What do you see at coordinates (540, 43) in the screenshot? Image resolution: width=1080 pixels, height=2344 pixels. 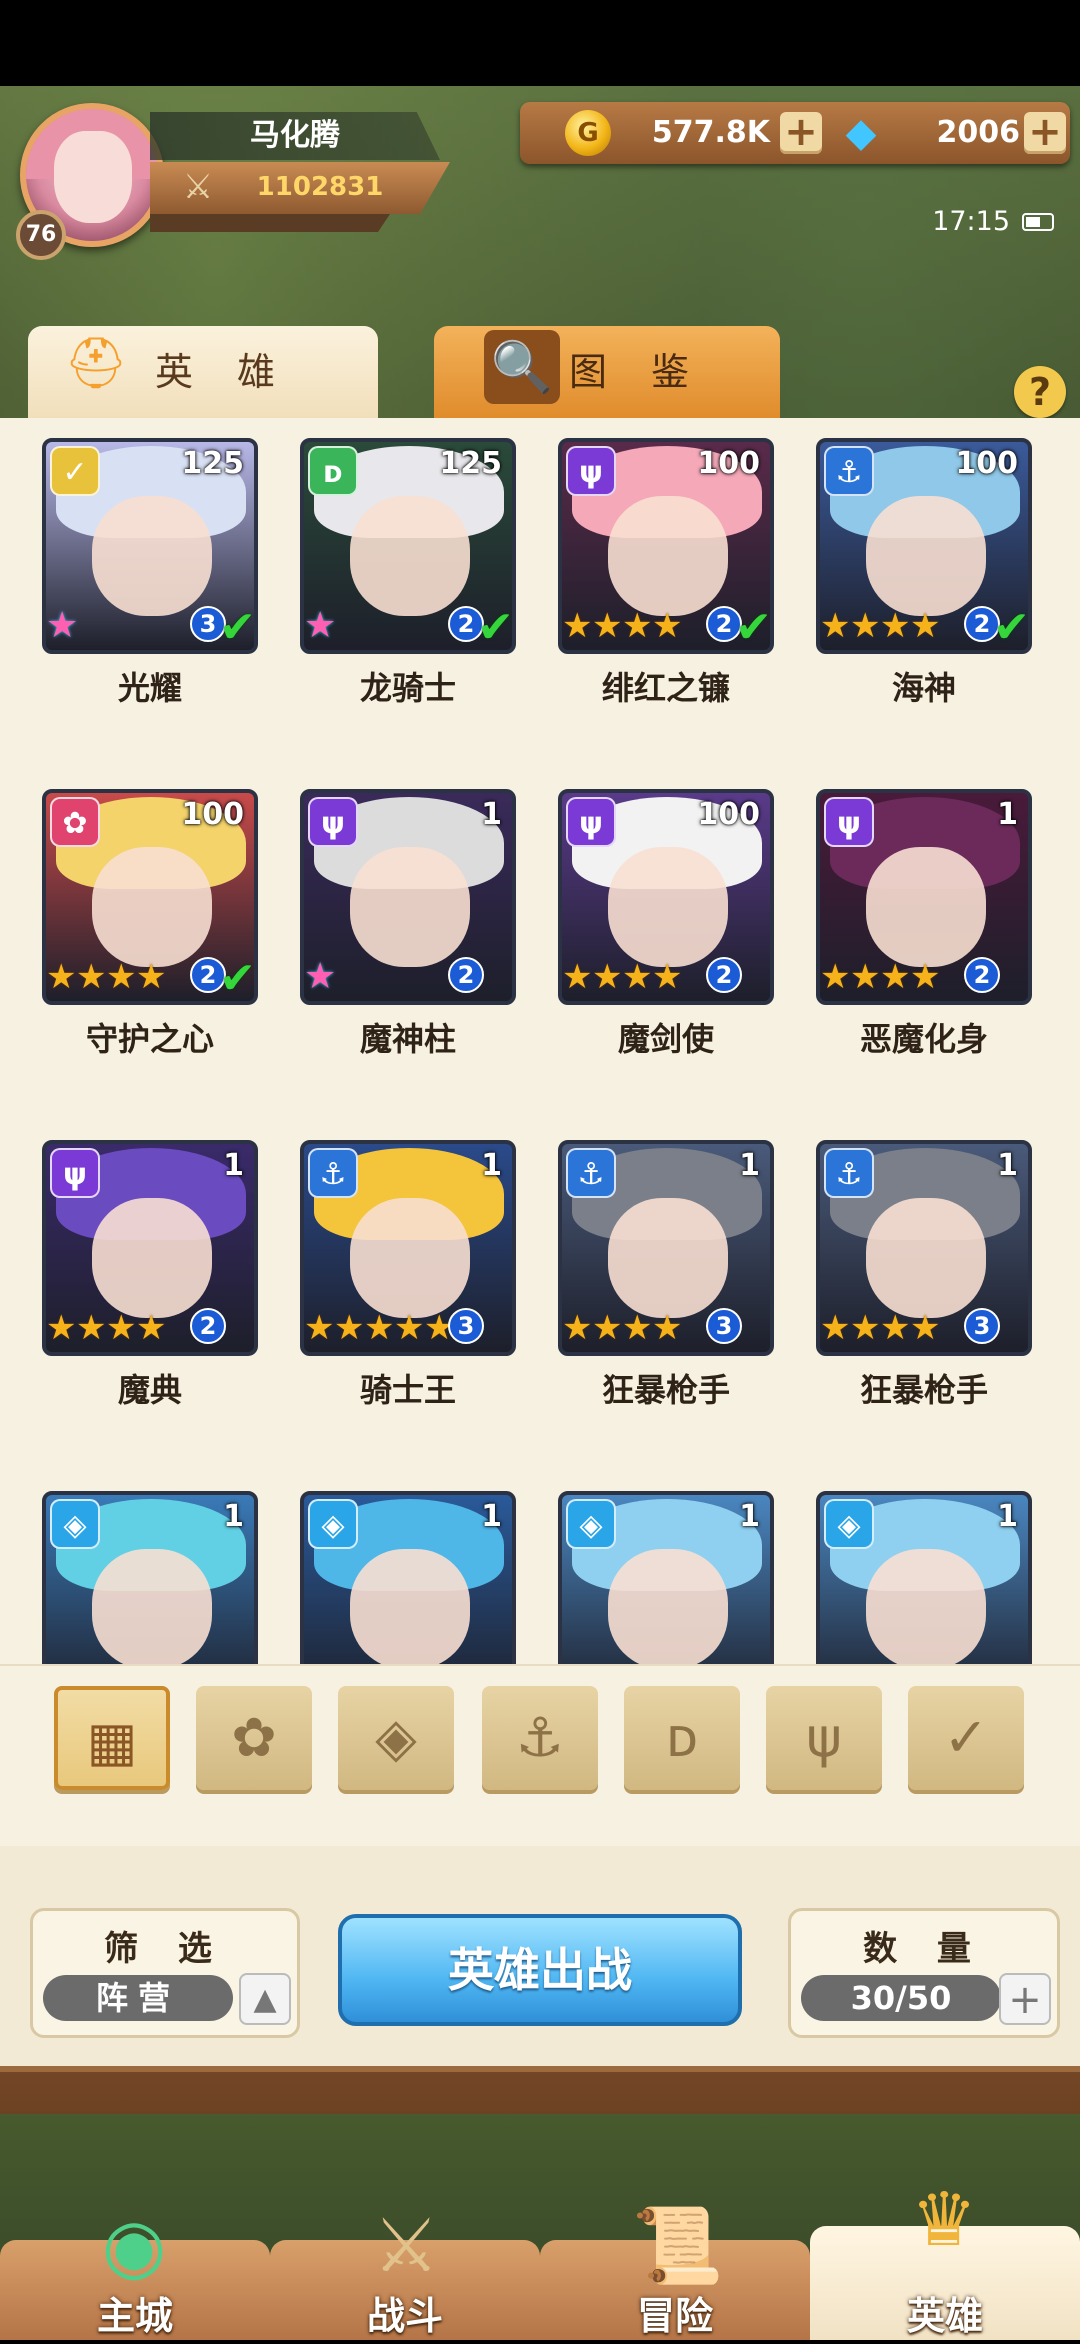 I see `status-bar` at bounding box center [540, 43].